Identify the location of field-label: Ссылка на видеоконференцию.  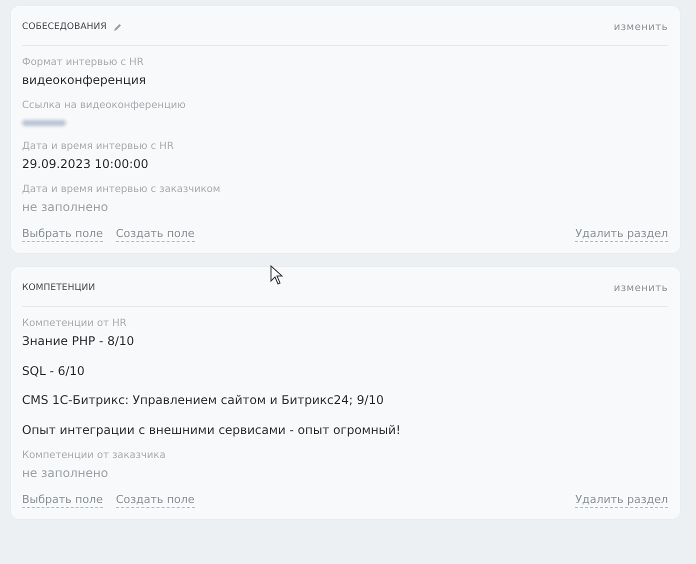
(104, 106).